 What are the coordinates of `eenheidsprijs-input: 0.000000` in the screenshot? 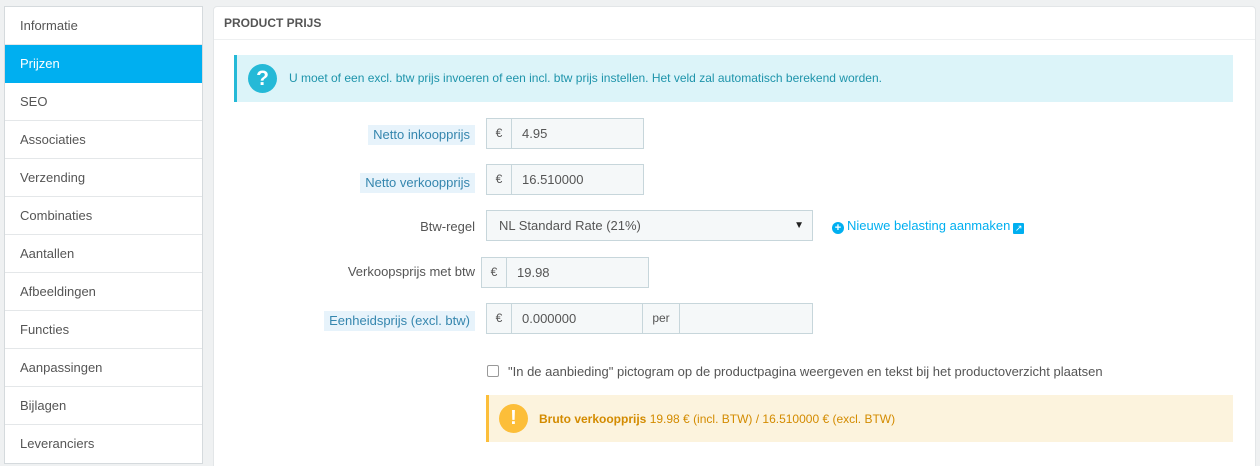 It's located at (577, 318).